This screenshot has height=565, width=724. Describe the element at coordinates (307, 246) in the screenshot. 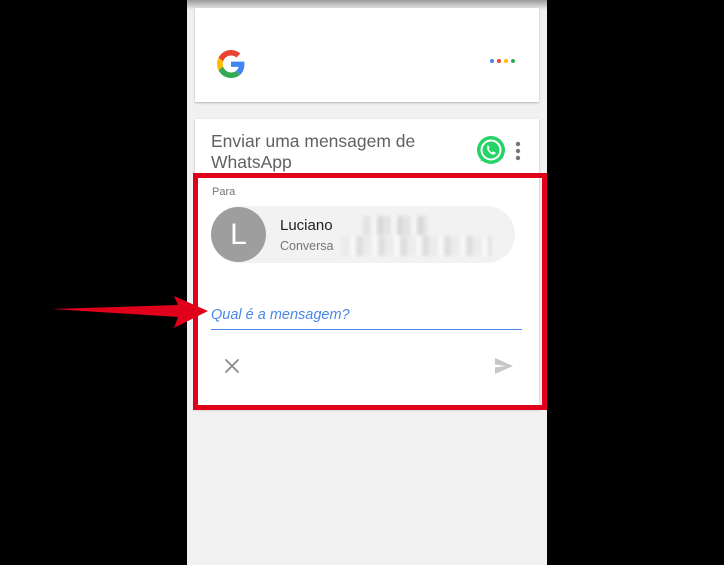

I see `contact-detail: Conversa` at that location.